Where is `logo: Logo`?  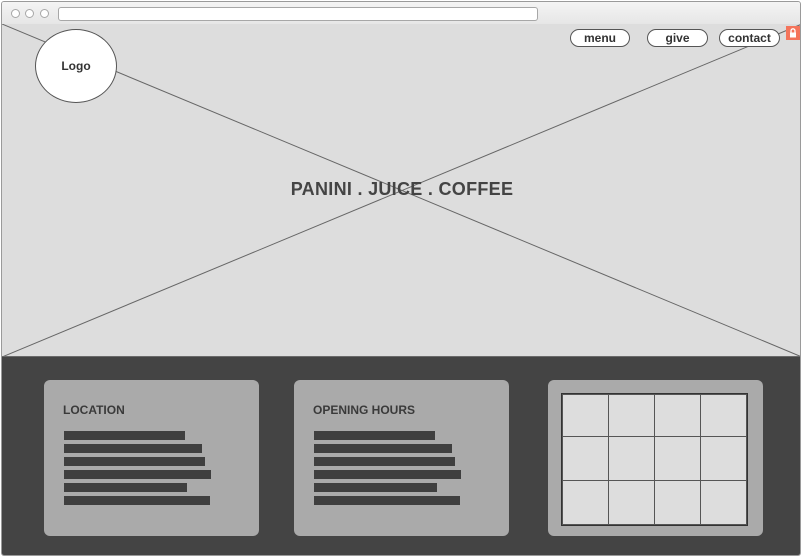
logo: Logo is located at coordinates (76, 66).